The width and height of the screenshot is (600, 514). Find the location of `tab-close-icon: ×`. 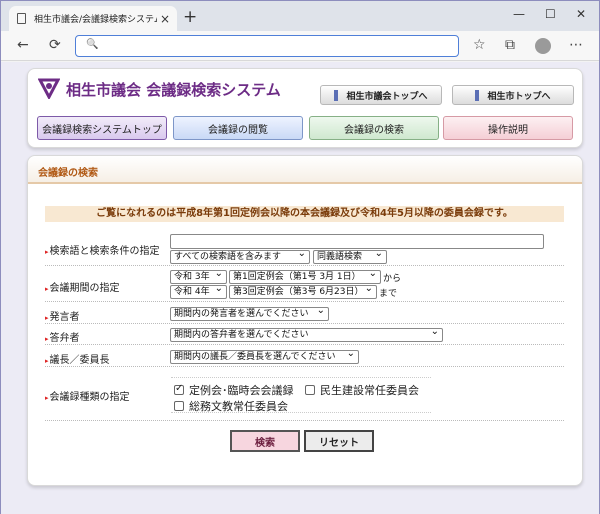

tab-close-icon: × is located at coordinates (165, 19).